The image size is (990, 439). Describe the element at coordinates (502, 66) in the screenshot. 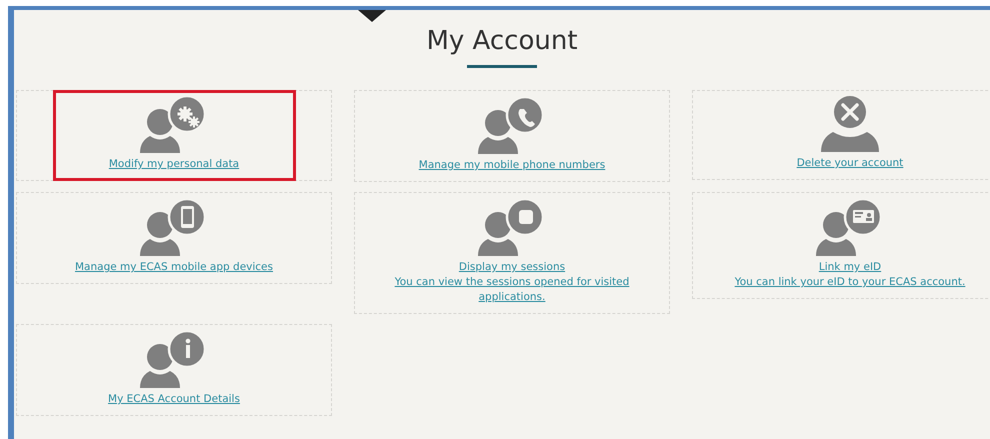

I see `title-underline` at that location.